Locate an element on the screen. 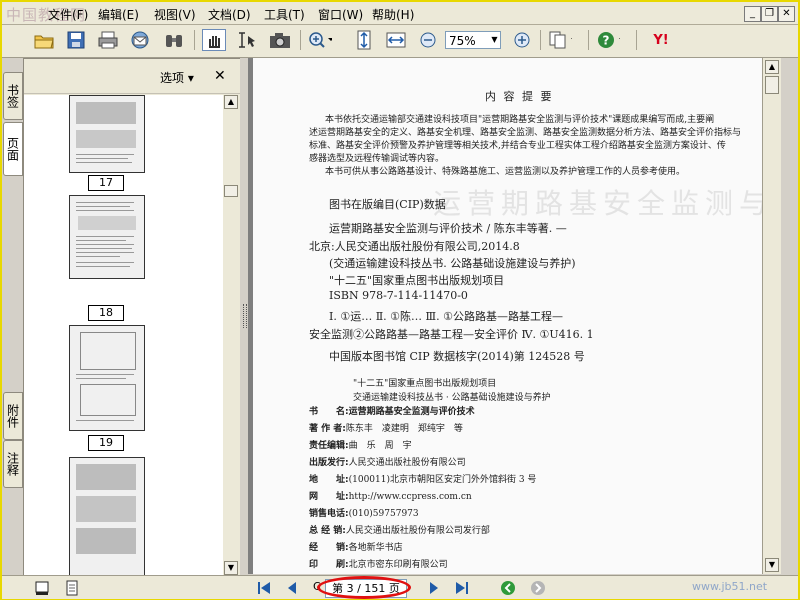 This screenshot has width=800, height=600. info-row: 著 作 者:陈东丰 凌建明 郑纯宇 等 is located at coordinates (386, 427).